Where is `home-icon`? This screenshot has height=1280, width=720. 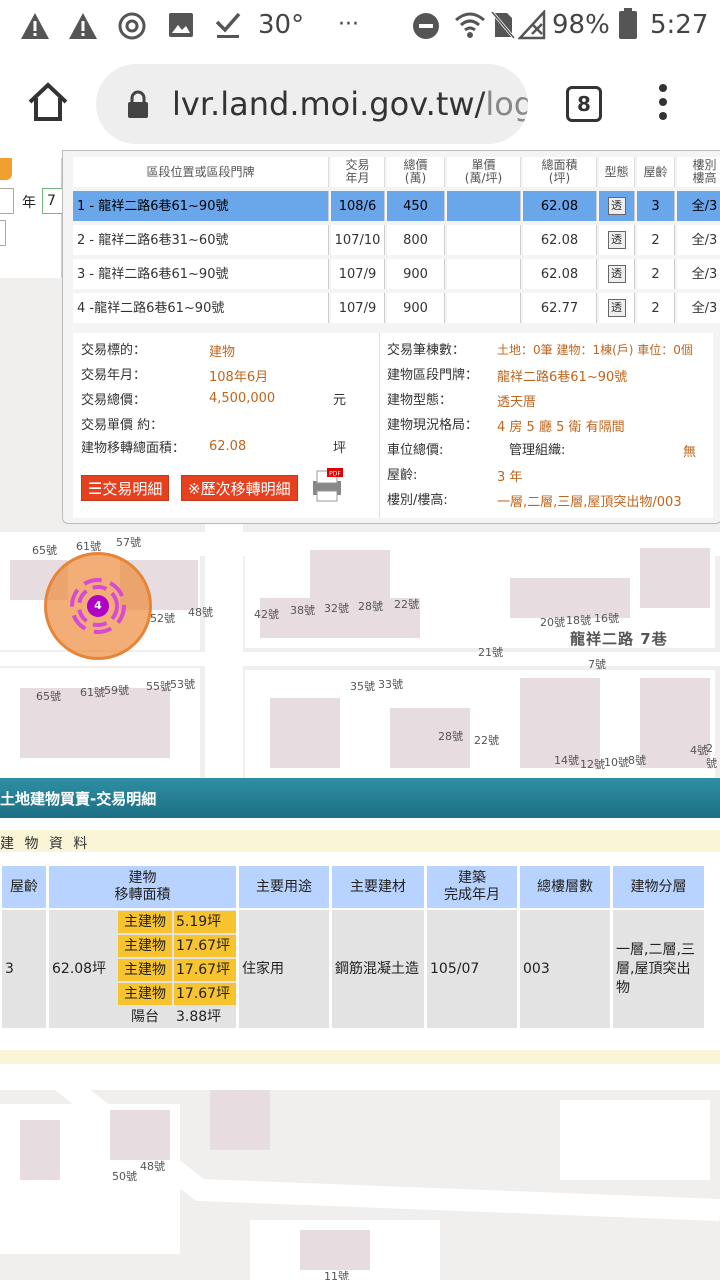 home-icon is located at coordinates (48, 102).